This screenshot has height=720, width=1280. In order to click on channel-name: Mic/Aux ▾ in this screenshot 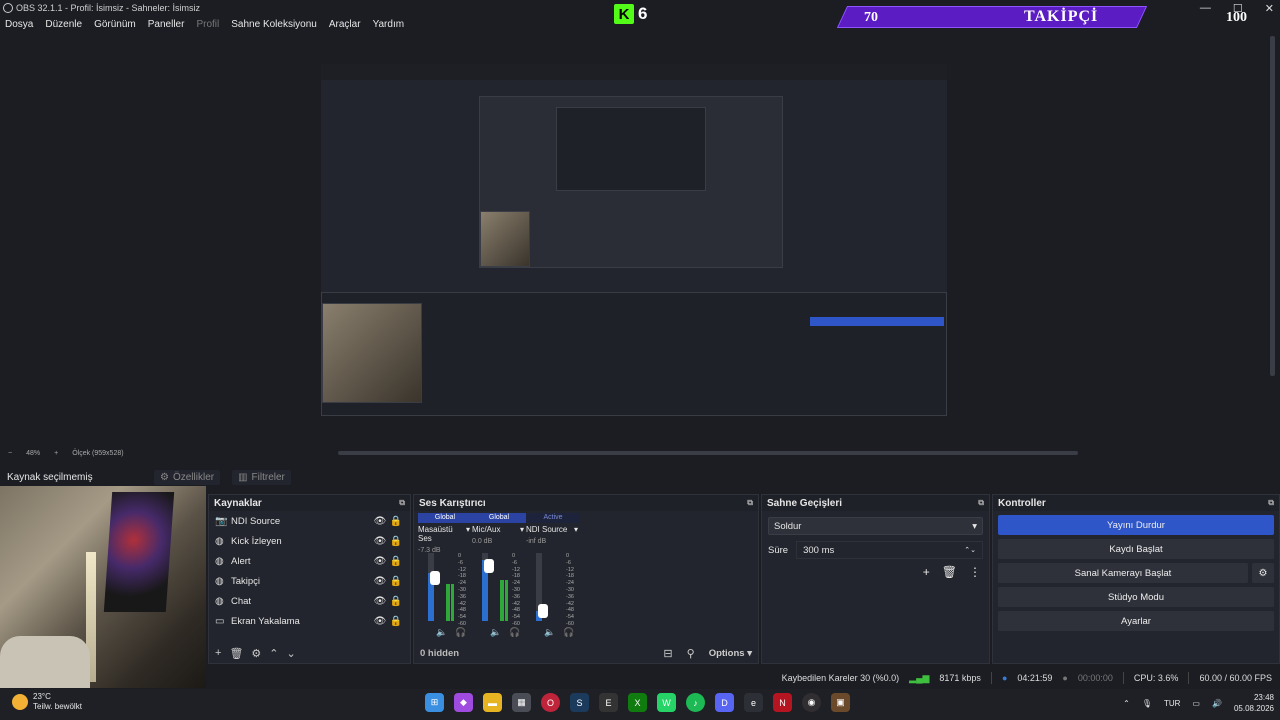, I will do `click(499, 529)`.